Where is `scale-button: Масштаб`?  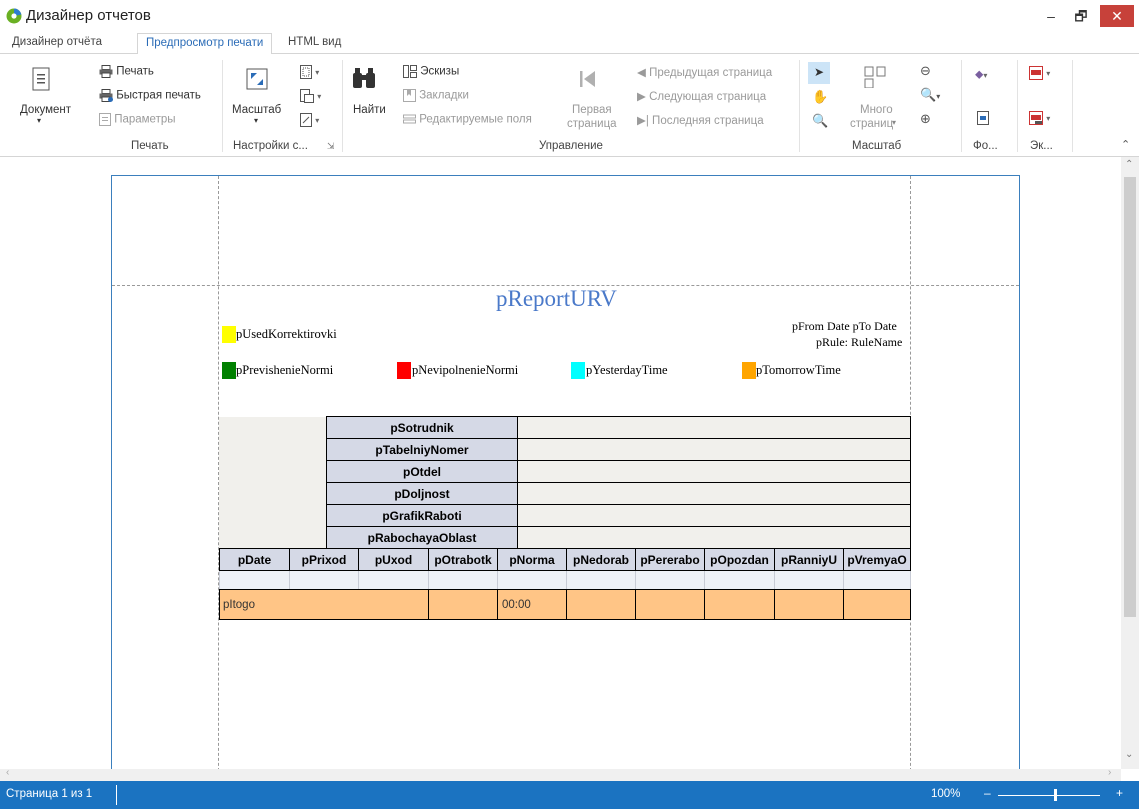 scale-button: Масштаб is located at coordinates (256, 110).